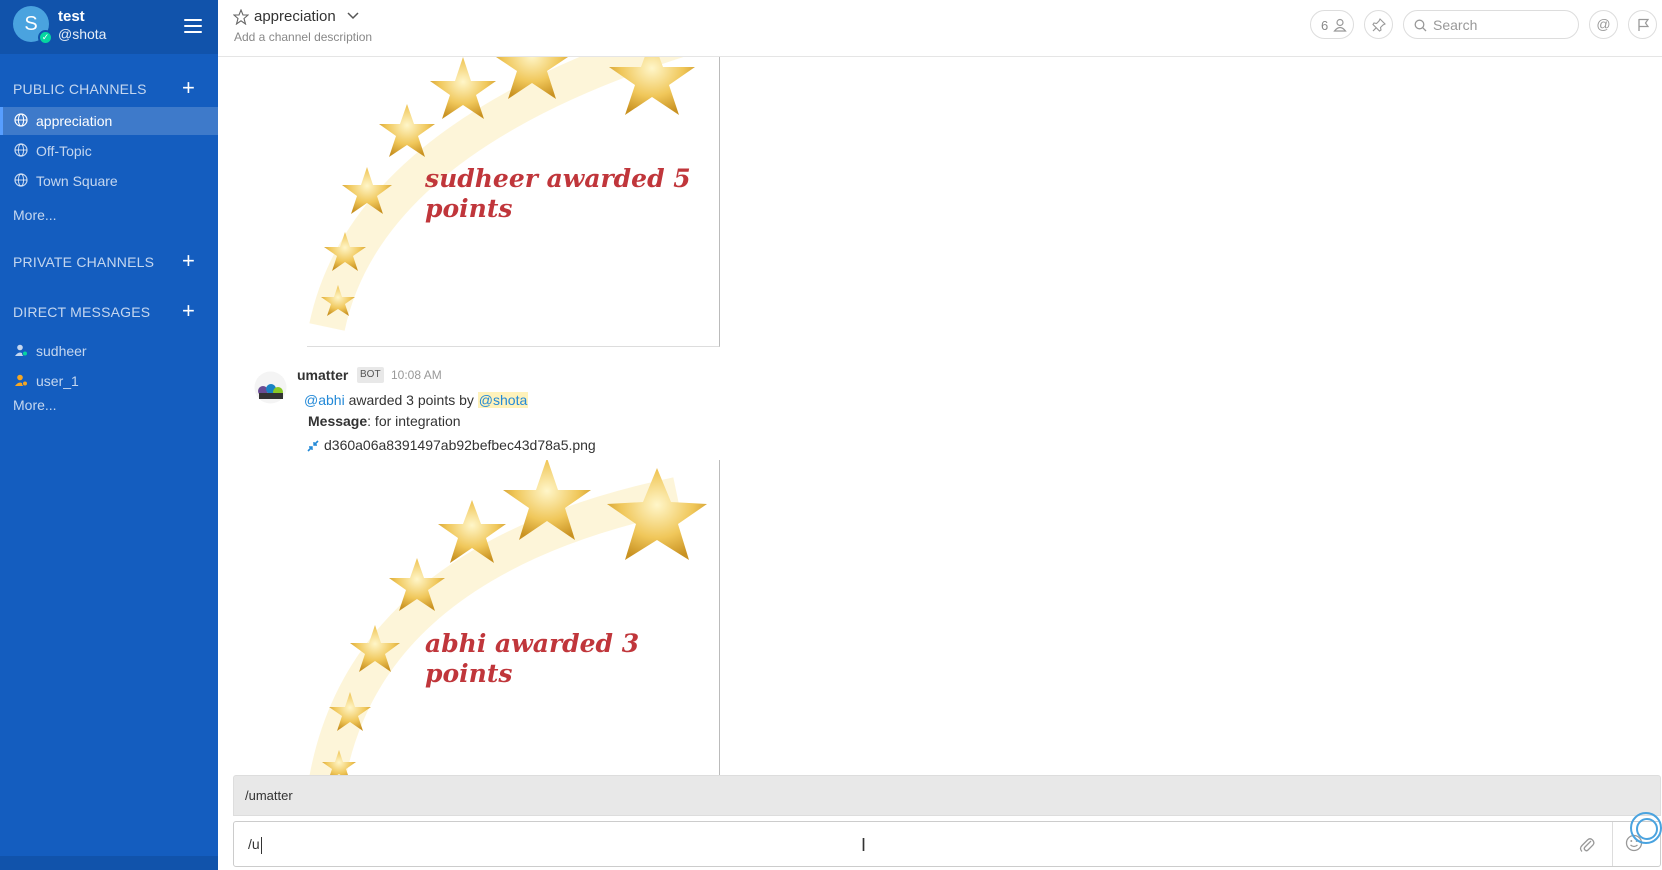  Describe the element at coordinates (1503, 25) in the screenshot. I see `search-input` at that location.